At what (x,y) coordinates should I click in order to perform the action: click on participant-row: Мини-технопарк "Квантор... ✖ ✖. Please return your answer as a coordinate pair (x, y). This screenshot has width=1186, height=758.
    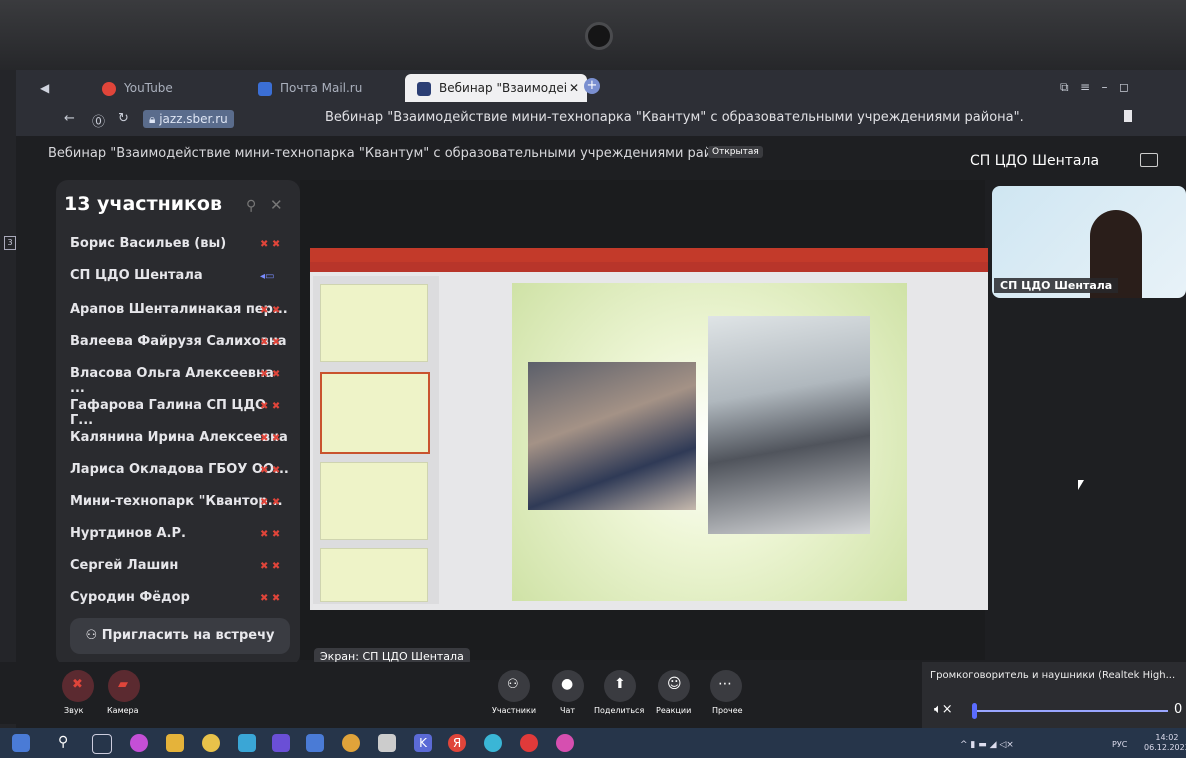
    Looking at the image, I should click on (180, 505).